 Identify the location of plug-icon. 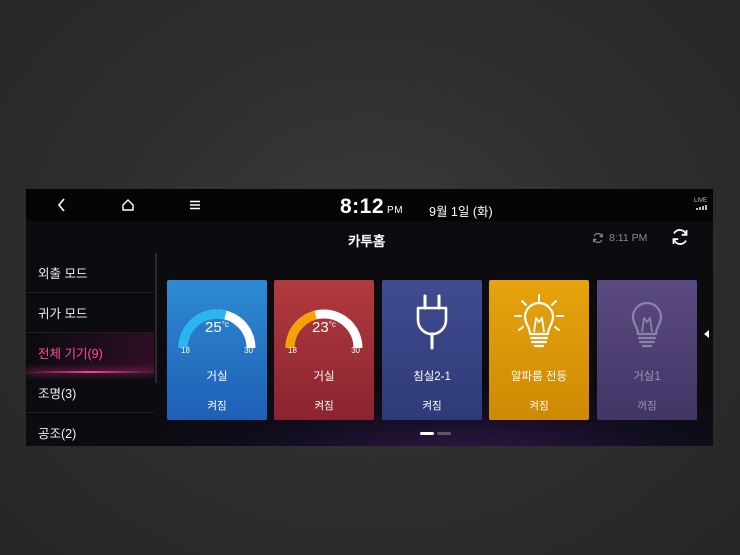
(432, 322).